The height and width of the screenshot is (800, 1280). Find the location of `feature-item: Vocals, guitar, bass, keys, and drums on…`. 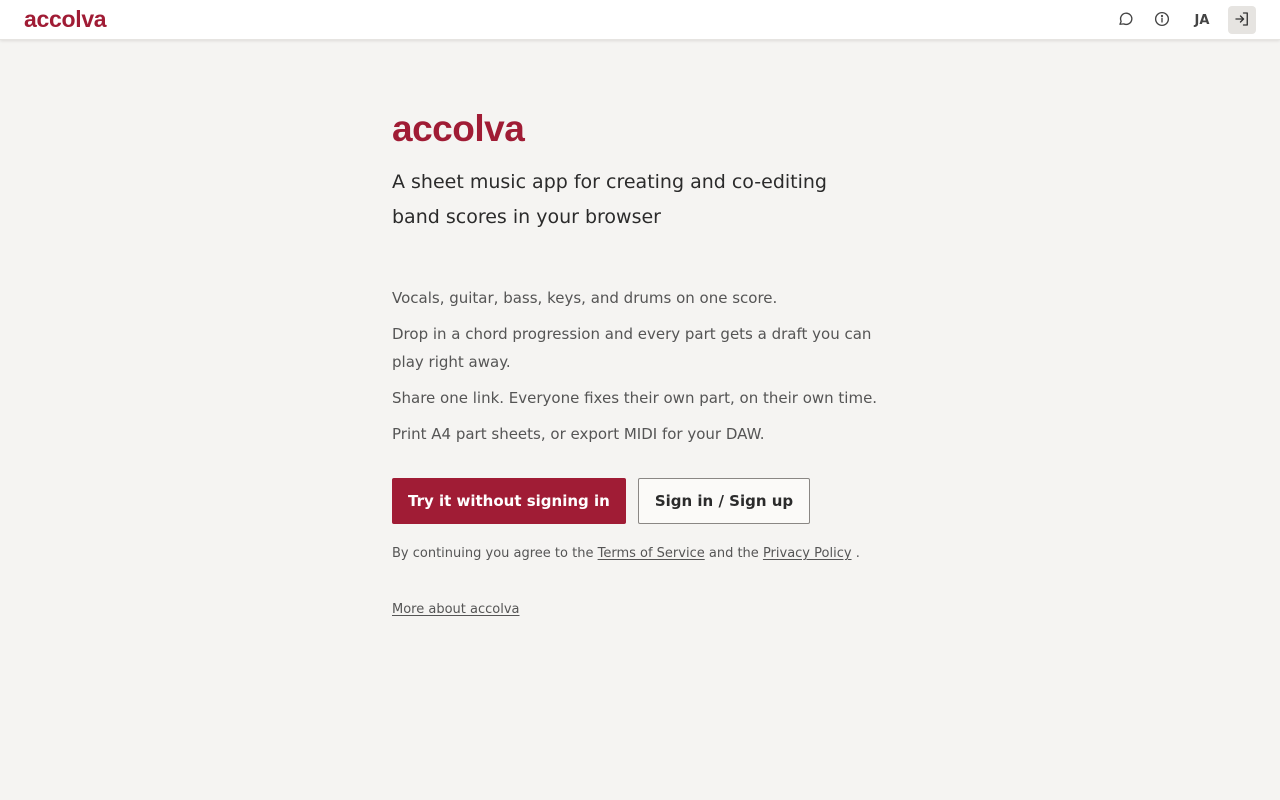

feature-item: Vocals, guitar, bass, keys, and drums on… is located at coordinates (585, 298).